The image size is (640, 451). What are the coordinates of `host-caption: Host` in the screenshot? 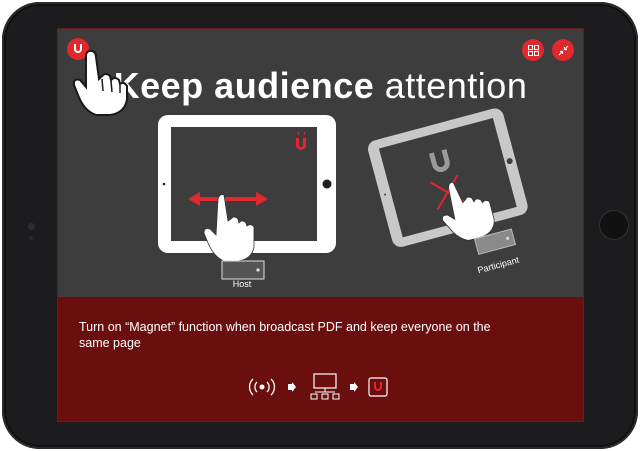 It's located at (242, 284).